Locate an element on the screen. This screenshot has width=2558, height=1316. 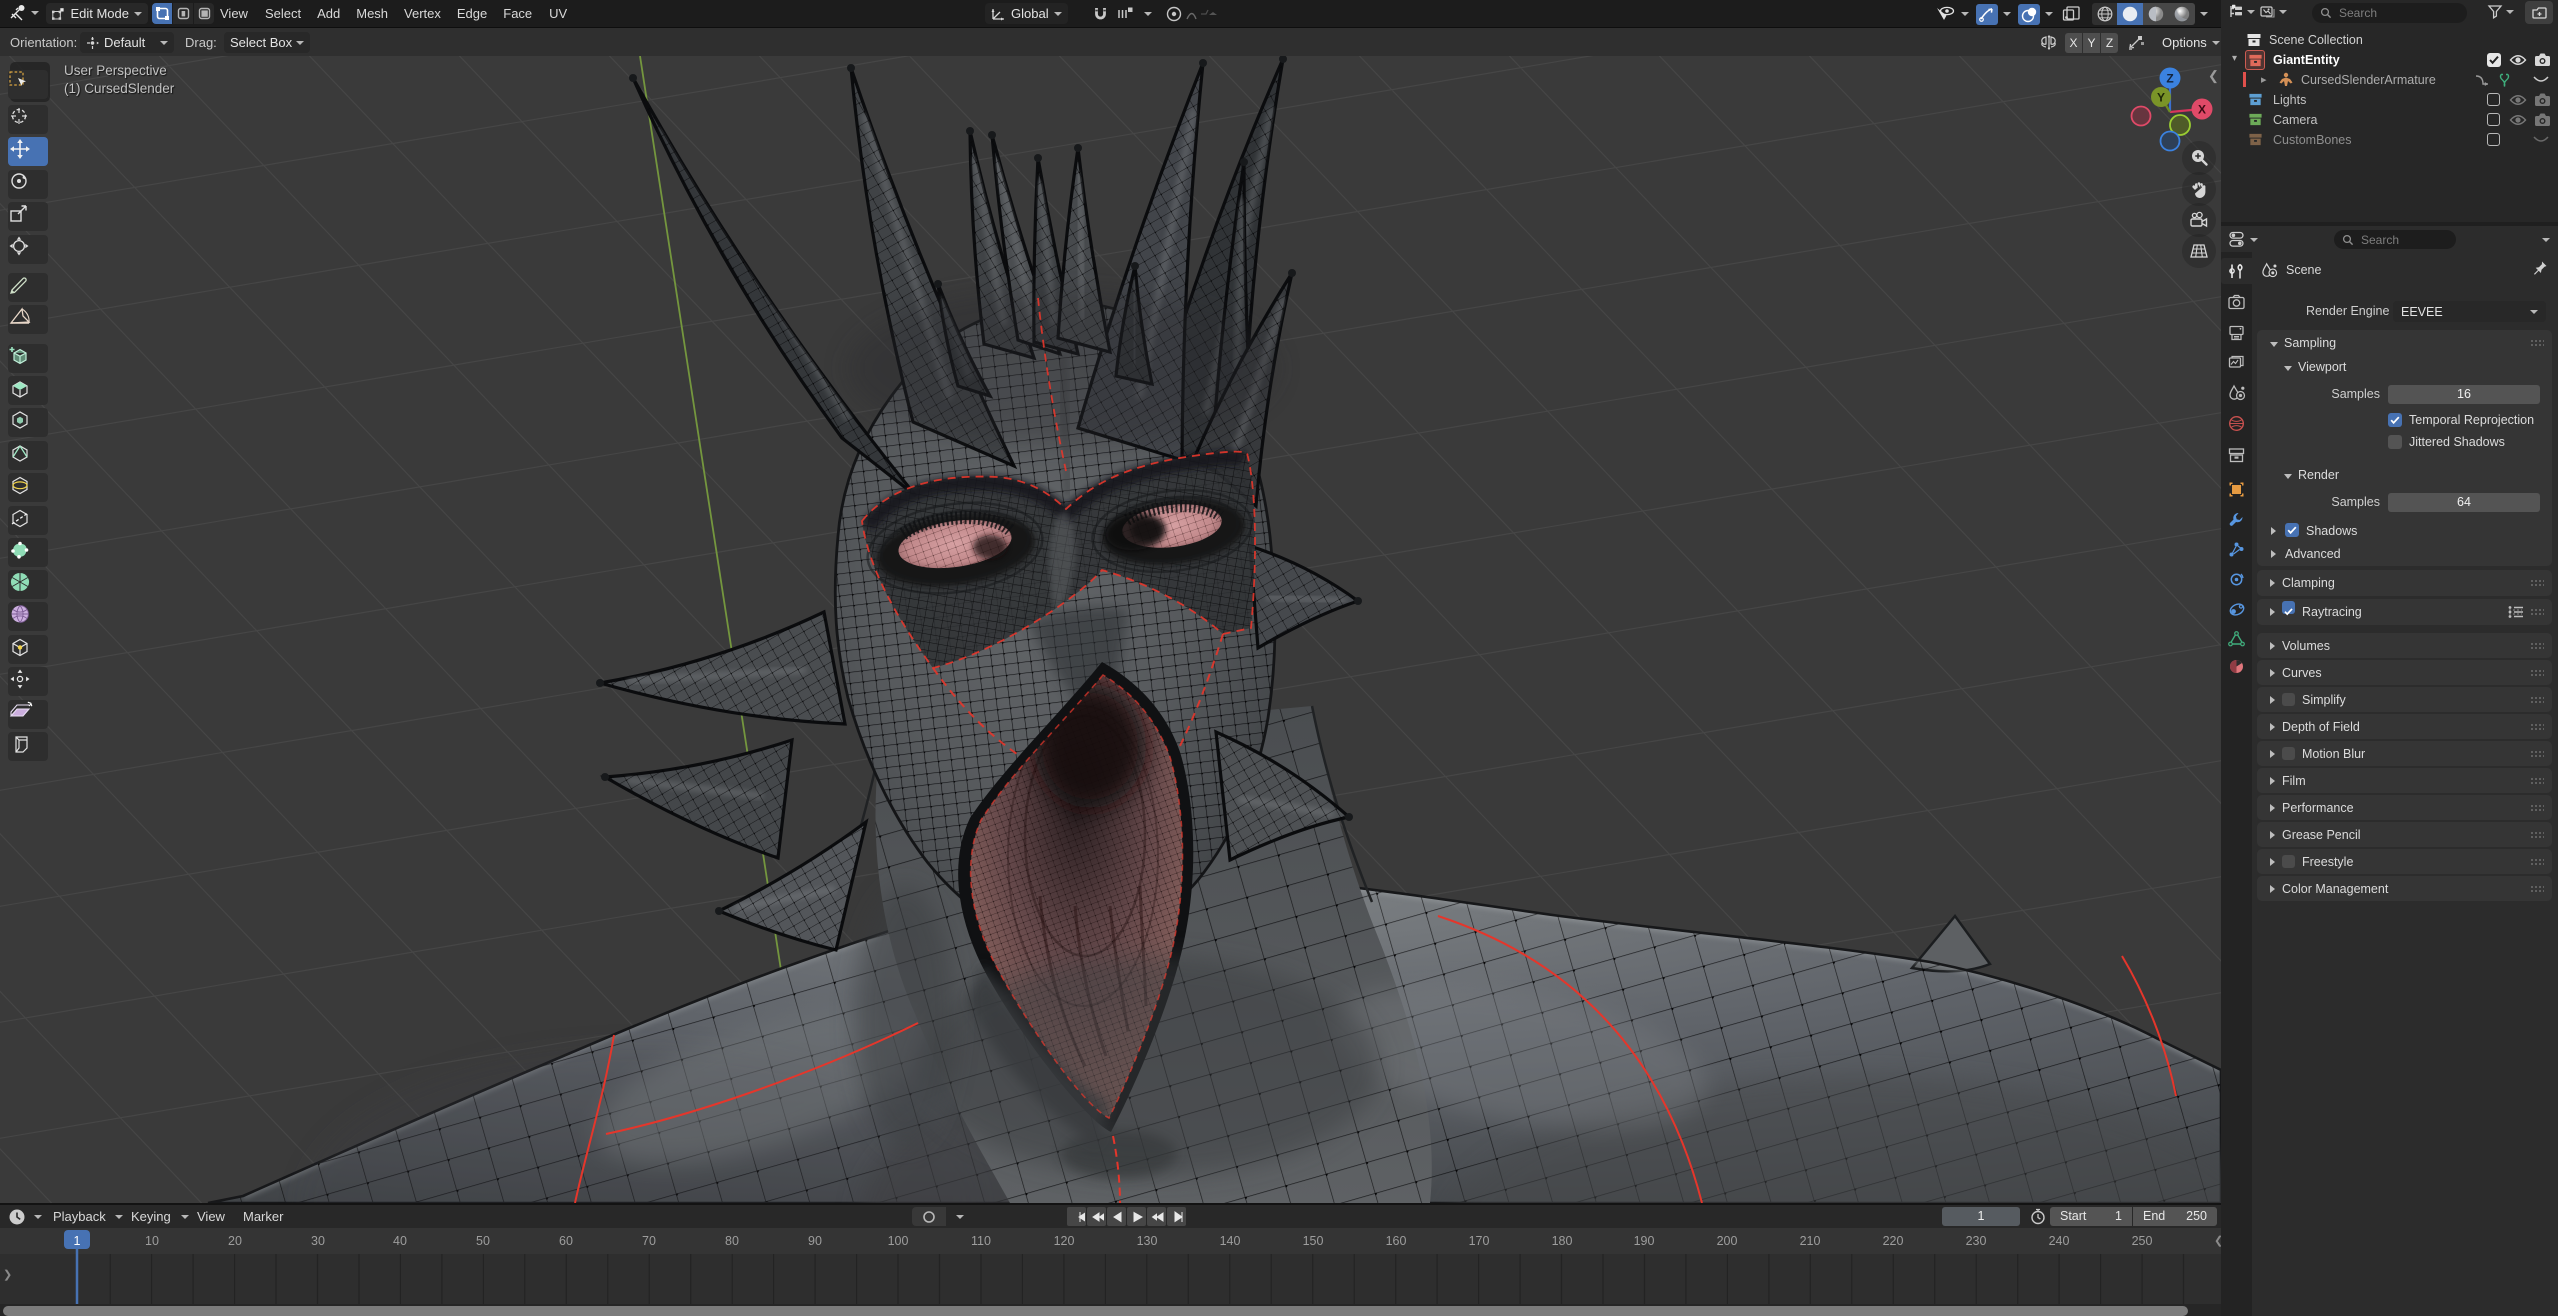
svg-text: 170 is located at coordinates (1479, 1241).